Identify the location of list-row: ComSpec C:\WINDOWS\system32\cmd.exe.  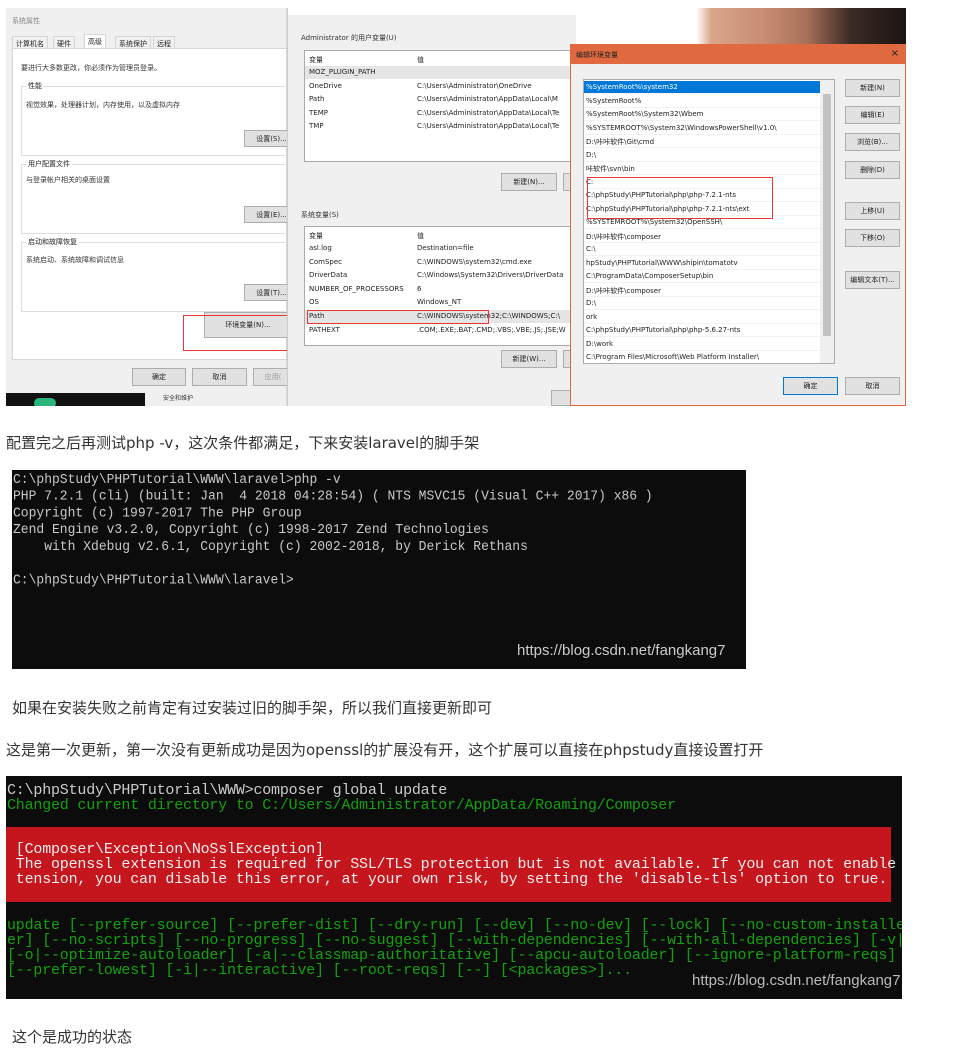
(444, 262).